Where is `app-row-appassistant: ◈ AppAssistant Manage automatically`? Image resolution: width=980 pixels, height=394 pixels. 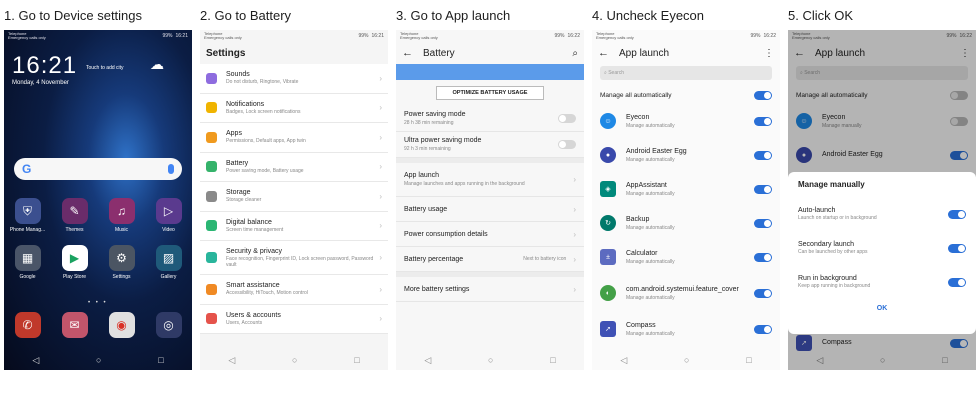
app-row-appassistant: ◈ AppAssistant Manage automatically is located at coordinates (686, 189).